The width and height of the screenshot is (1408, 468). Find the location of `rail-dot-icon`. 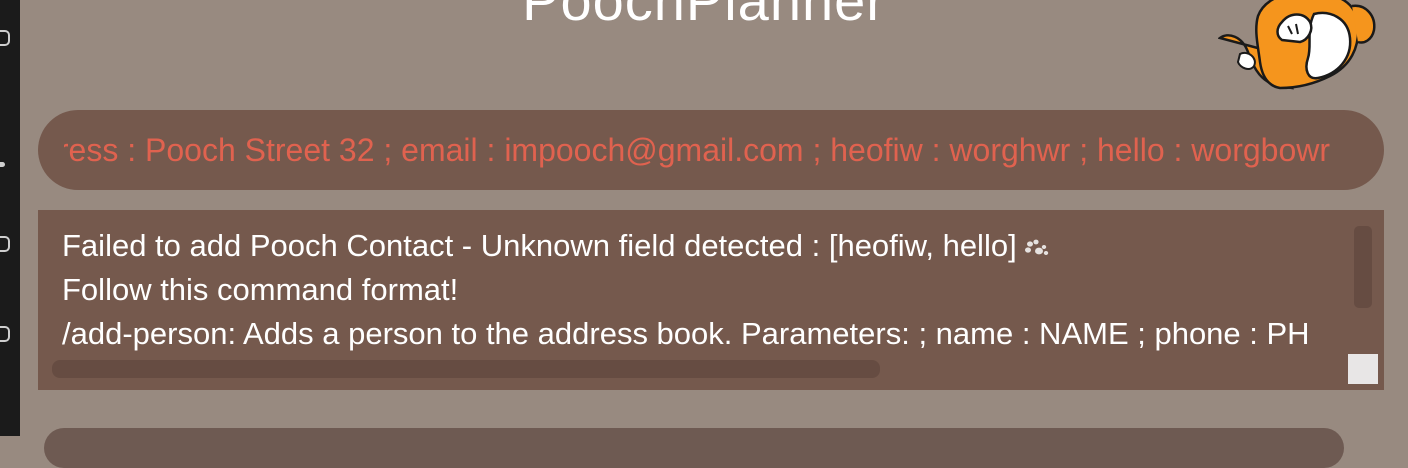

rail-dot-icon is located at coordinates (2, 164).